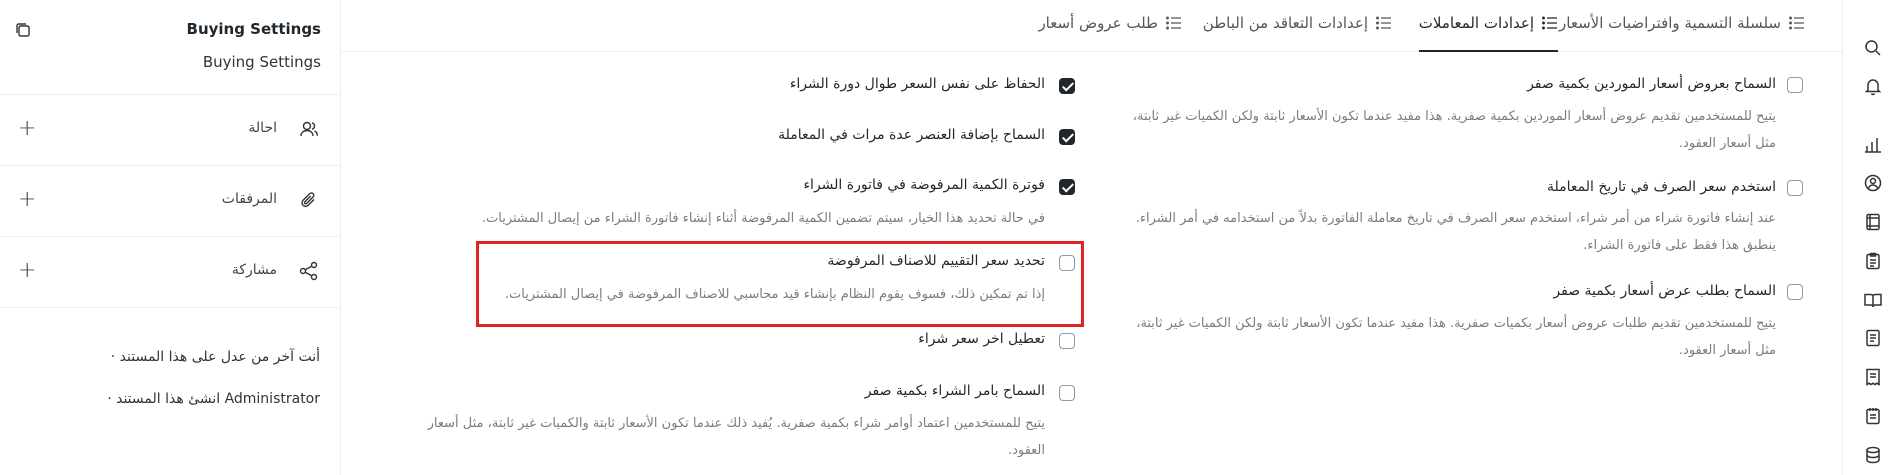 The image size is (1903, 475). What do you see at coordinates (981, 339) in the screenshot?
I see `field-label: تعطيل اخر سعر شراء` at bounding box center [981, 339].